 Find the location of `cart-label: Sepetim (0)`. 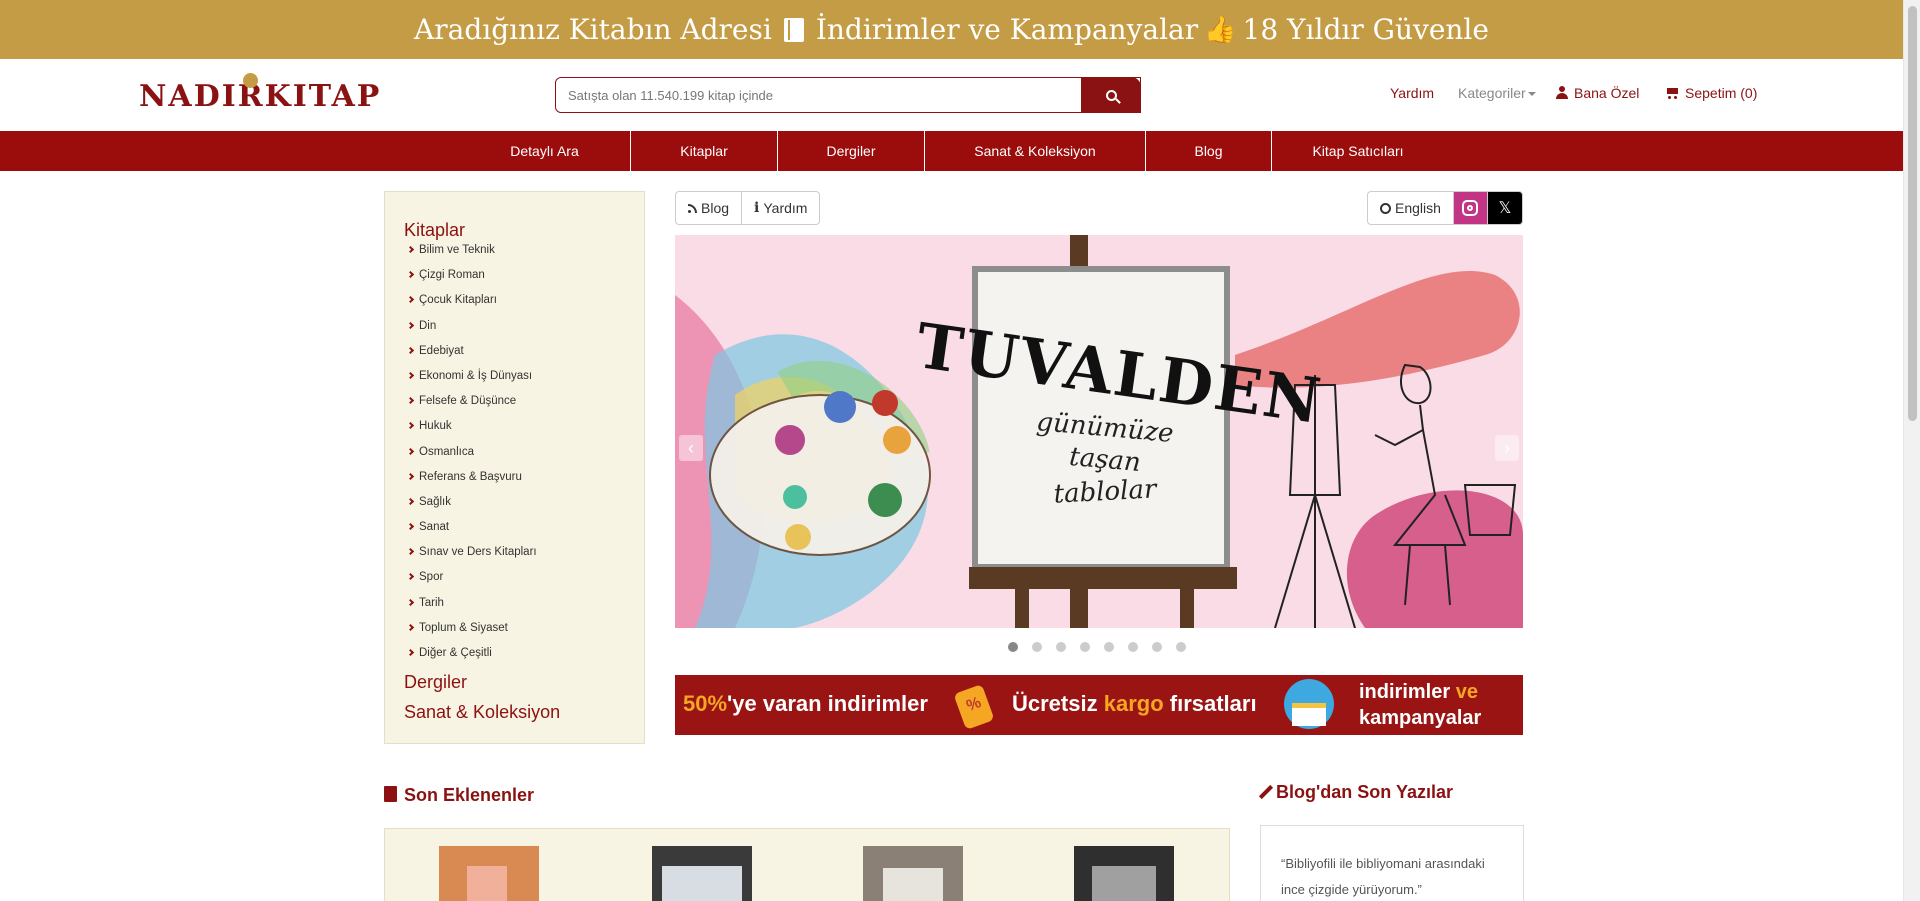

cart-label: Sepetim (0) is located at coordinates (1721, 93).